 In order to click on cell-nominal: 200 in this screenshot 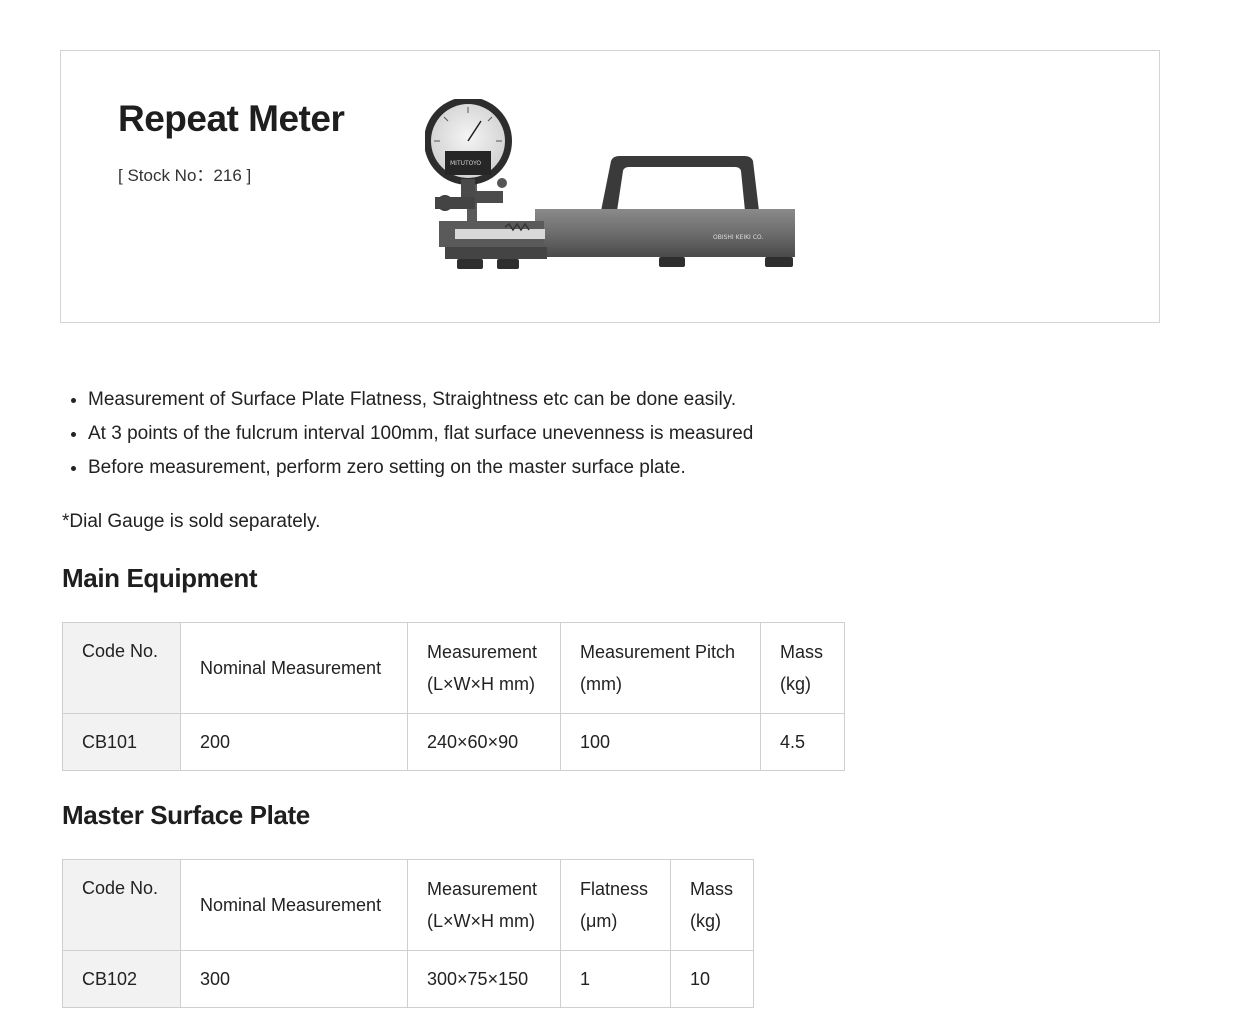, I will do `click(294, 742)`.